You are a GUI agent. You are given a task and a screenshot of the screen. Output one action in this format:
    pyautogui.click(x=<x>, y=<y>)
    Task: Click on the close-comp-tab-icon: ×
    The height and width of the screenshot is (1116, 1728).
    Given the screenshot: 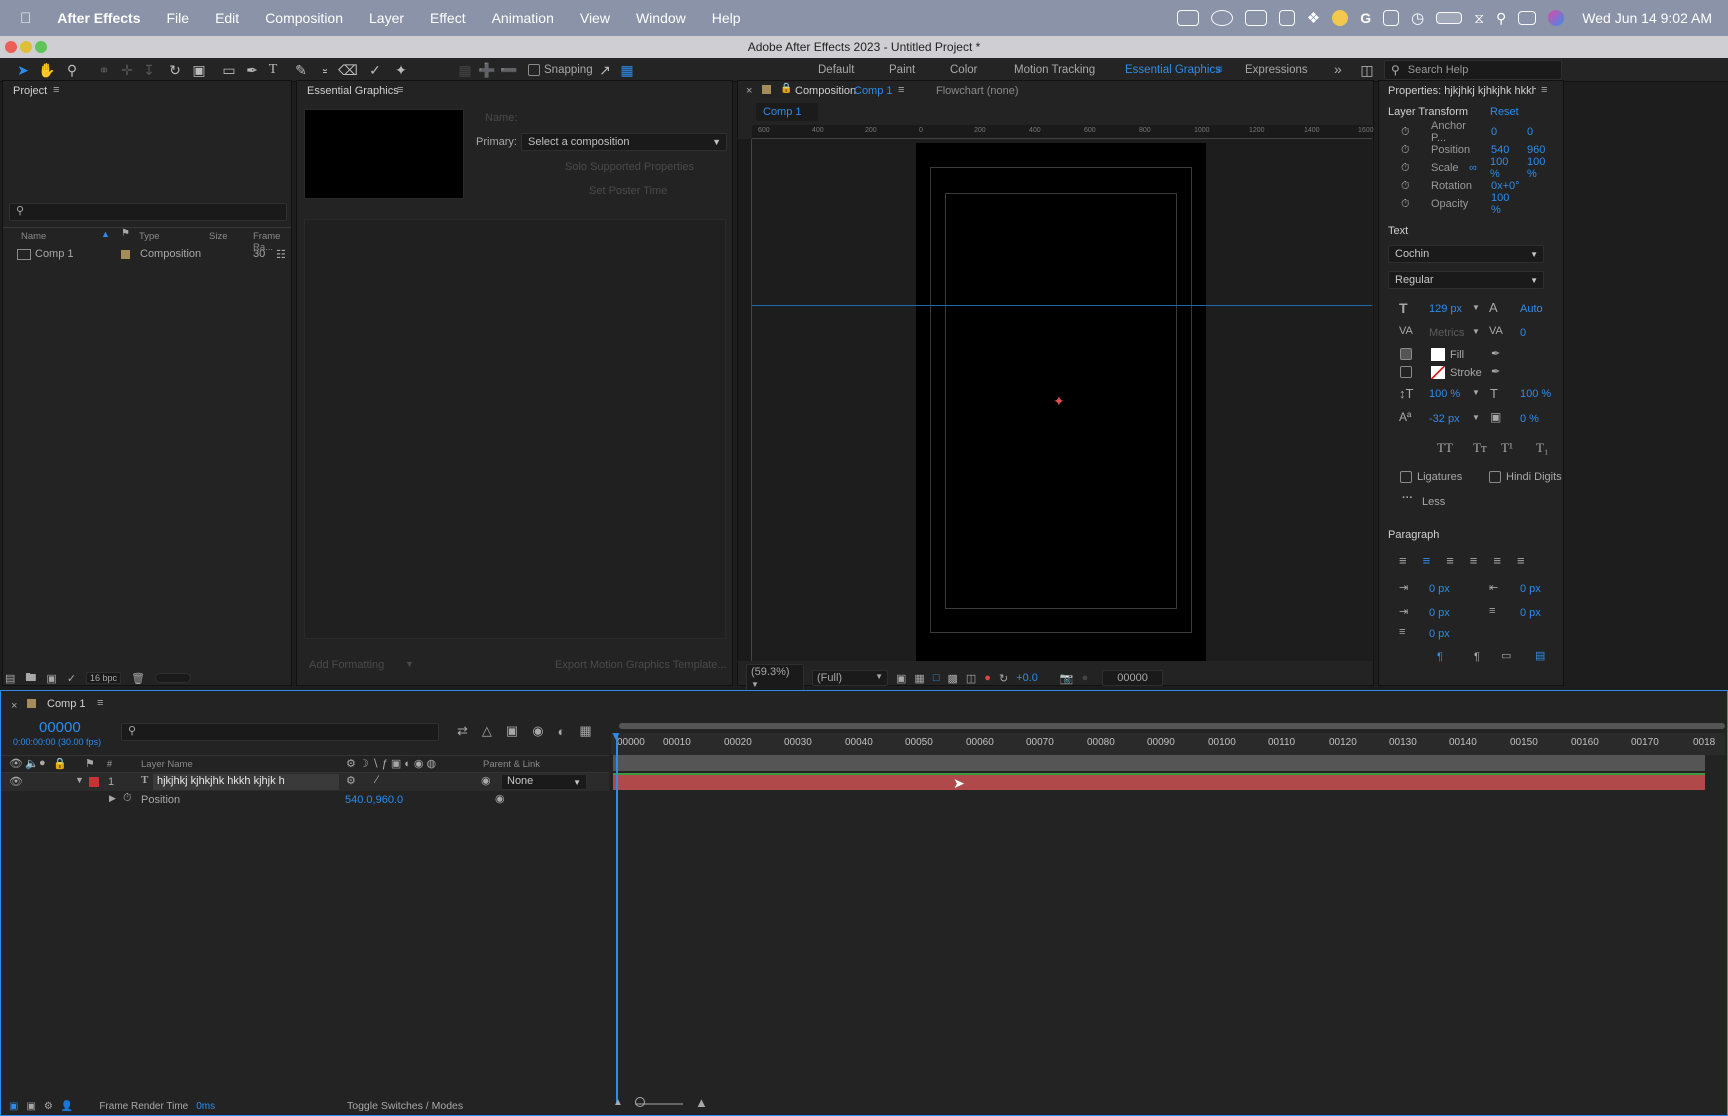 What is the action you would take?
    pyautogui.click(x=749, y=91)
    